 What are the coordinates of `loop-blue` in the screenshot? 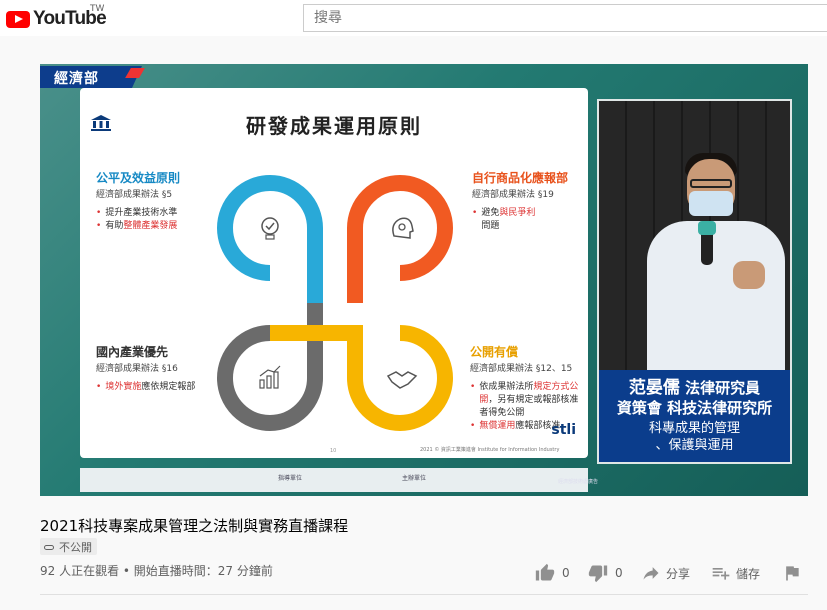 It's located at (270, 239).